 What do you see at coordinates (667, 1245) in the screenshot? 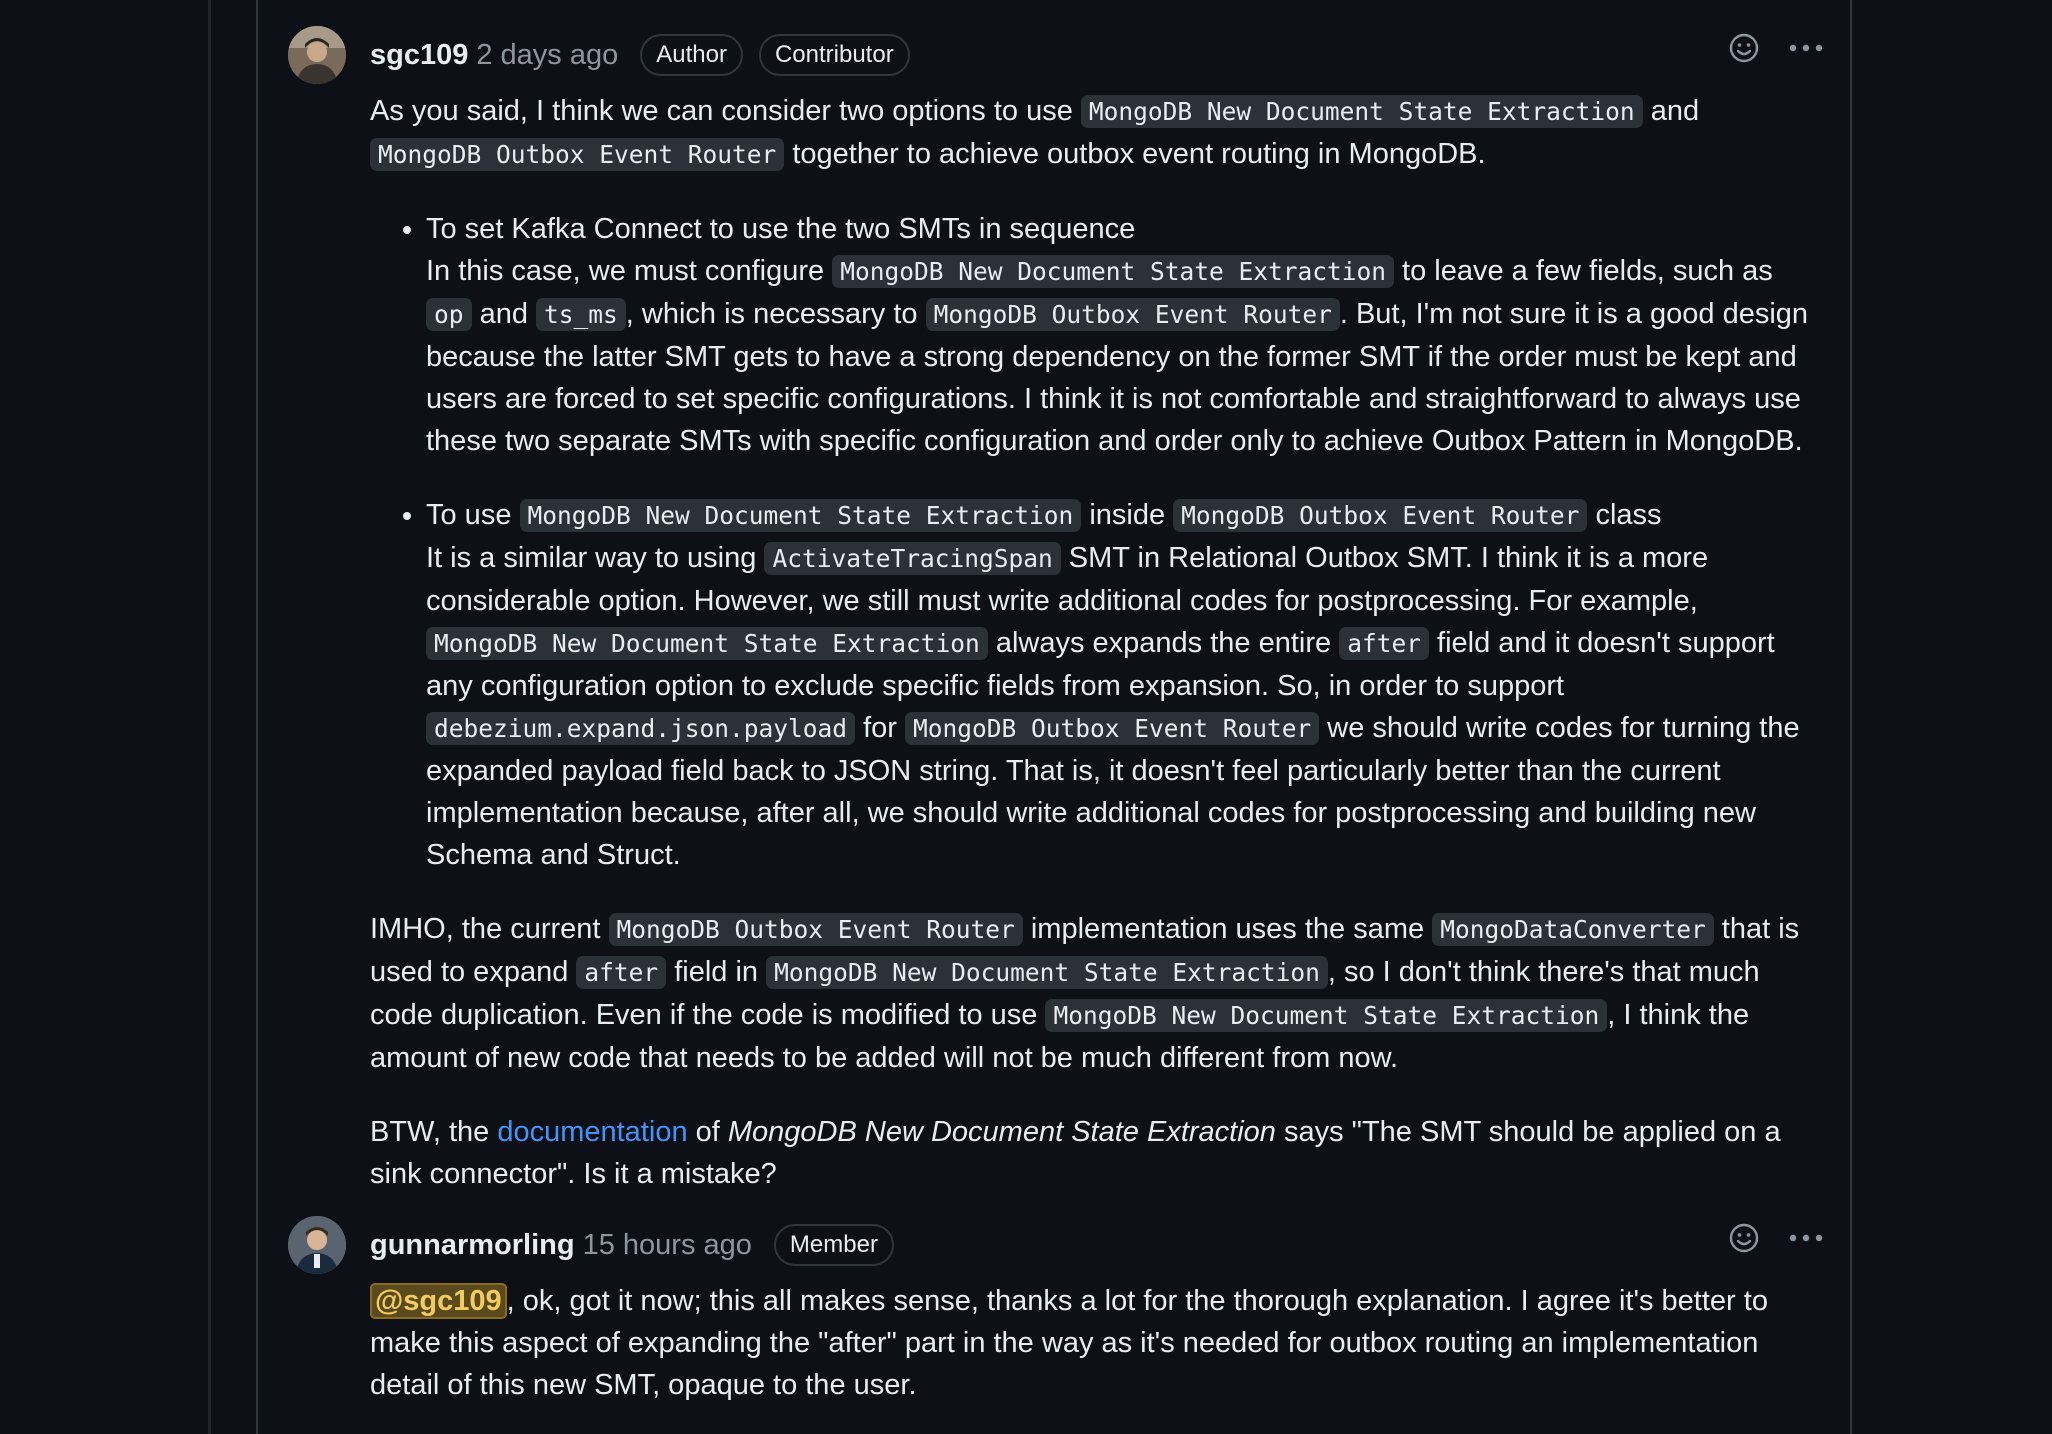
I see `comment-timestamp: 15 hours ago` at bounding box center [667, 1245].